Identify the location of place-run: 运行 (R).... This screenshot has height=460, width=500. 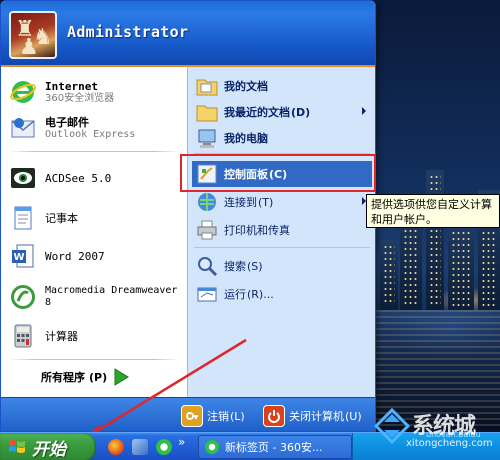
(284, 294).